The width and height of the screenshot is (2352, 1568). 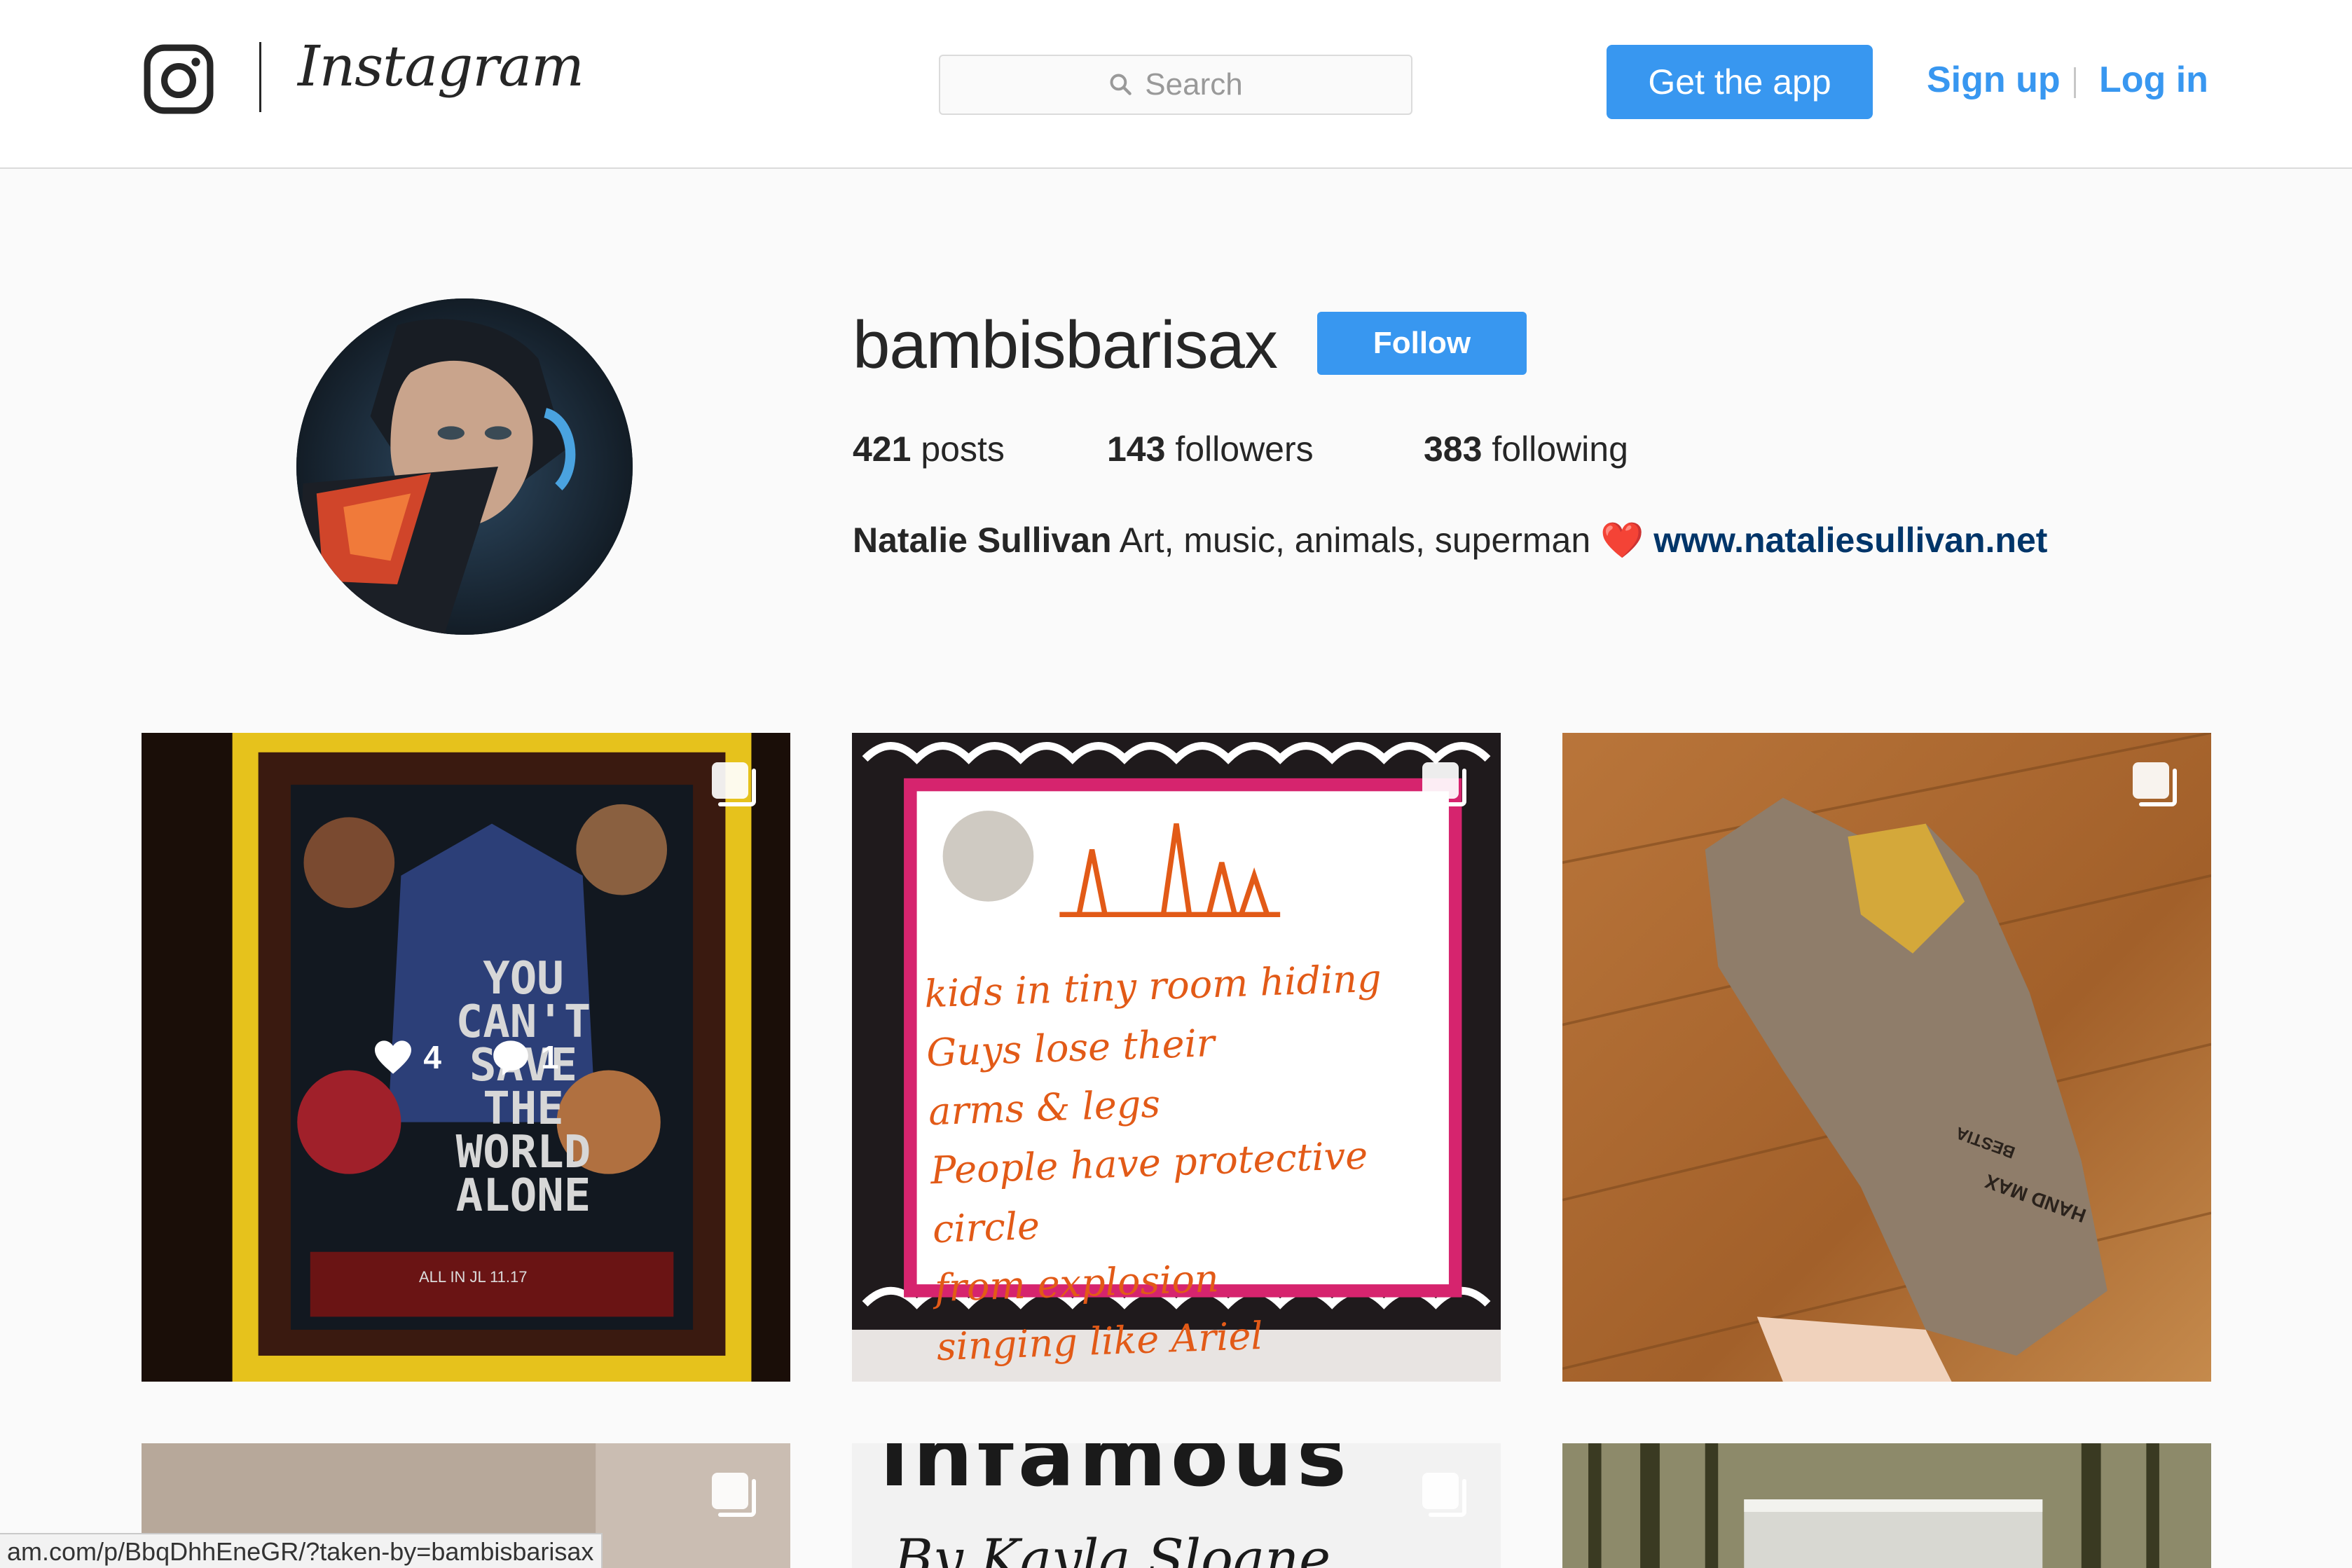 What do you see at coordinates (1149, 1192) in the screenshot?
I see `note-line: People have protective circle` at bounding box center [1149, 1192].